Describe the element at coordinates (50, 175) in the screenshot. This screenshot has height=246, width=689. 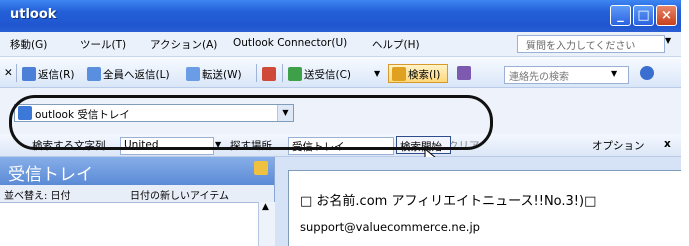
I see `folder-pane-title: 受信トレイ` at that location.